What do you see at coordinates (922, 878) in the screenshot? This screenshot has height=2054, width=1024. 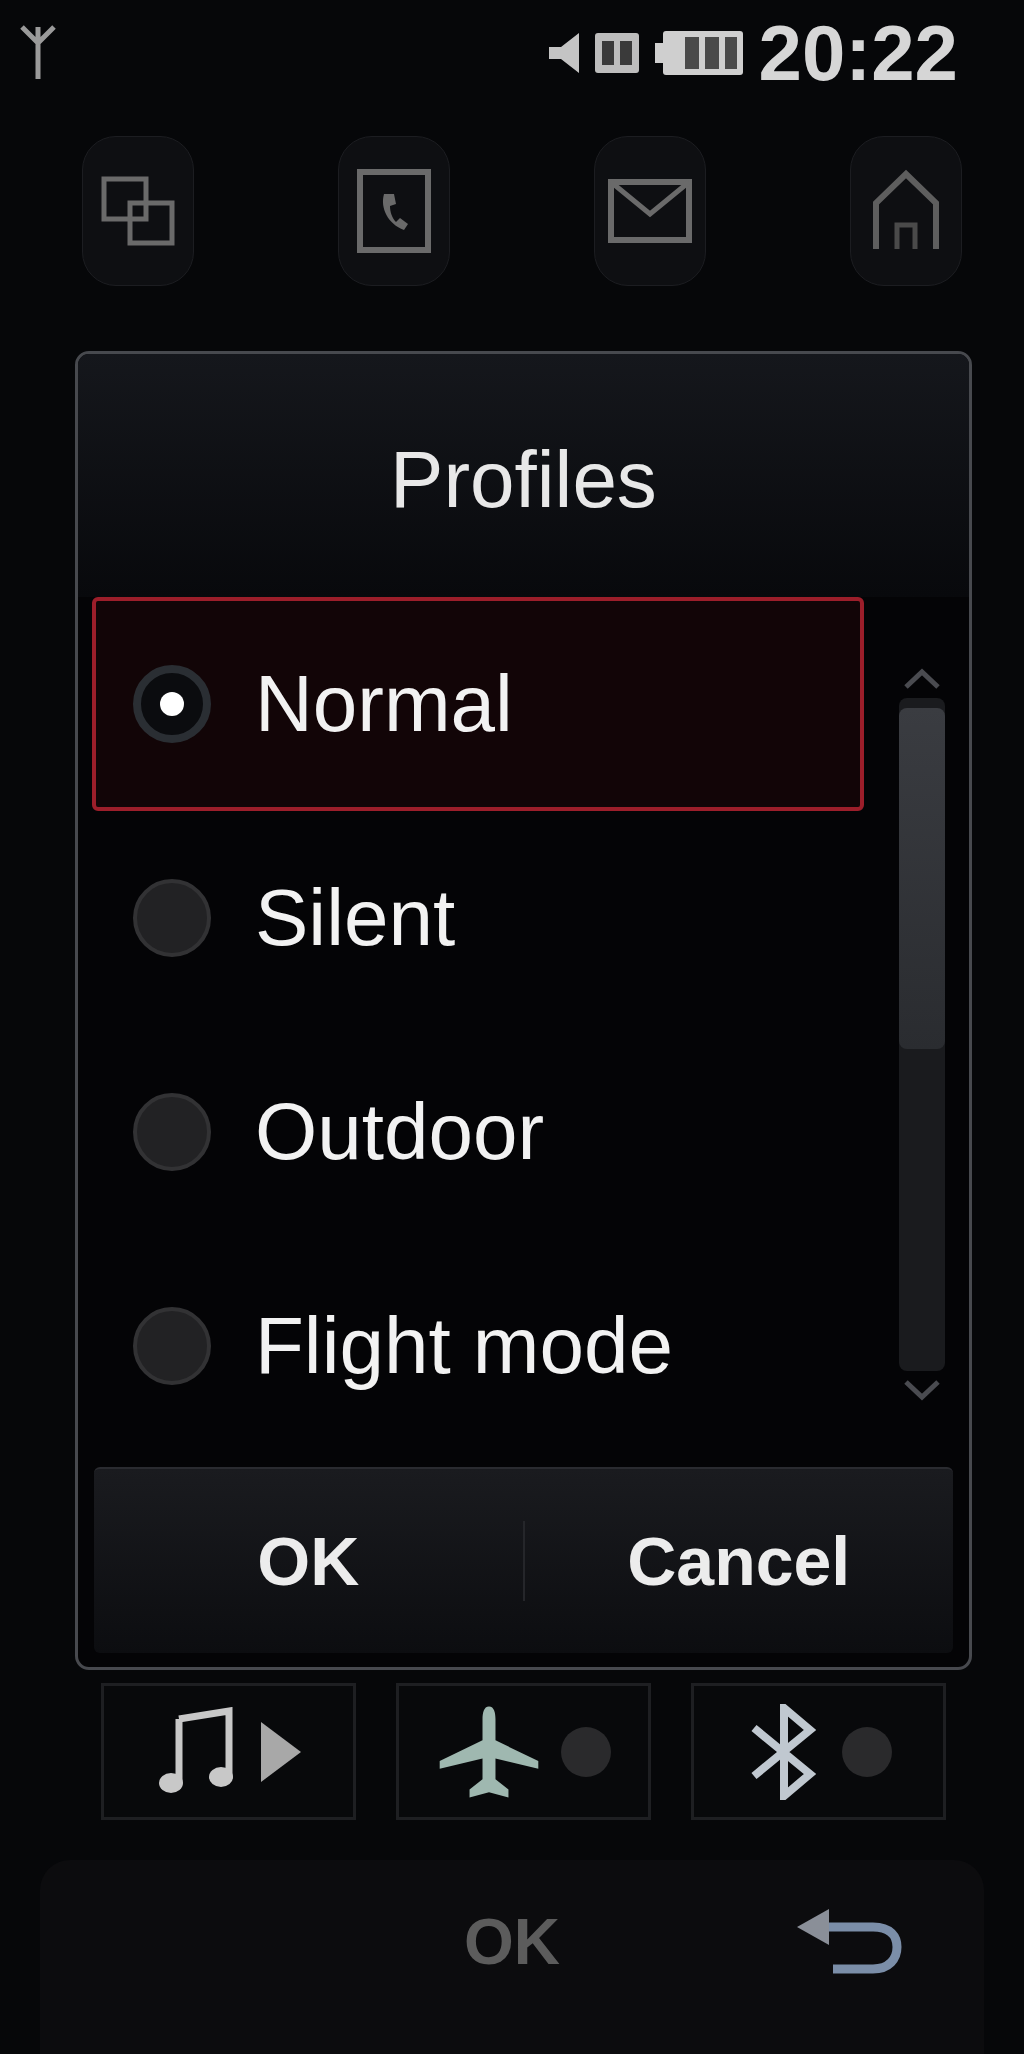 I see `scroll-thumb` at bounding box center [922, 878].